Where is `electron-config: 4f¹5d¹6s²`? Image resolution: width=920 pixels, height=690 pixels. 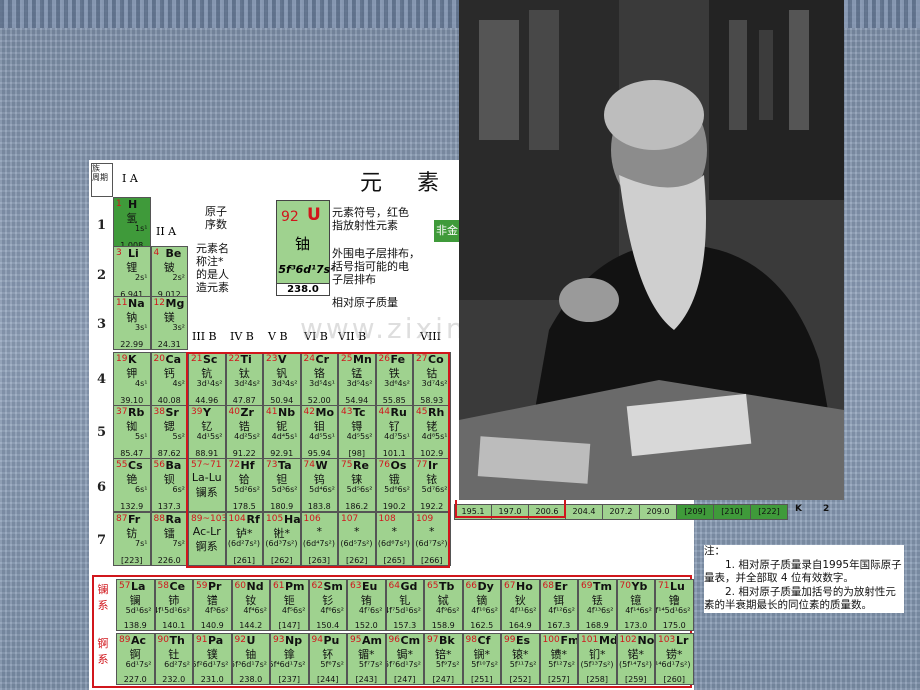 electron-config: 4f¹5d¹6s² is located at coordinates (172, 610).